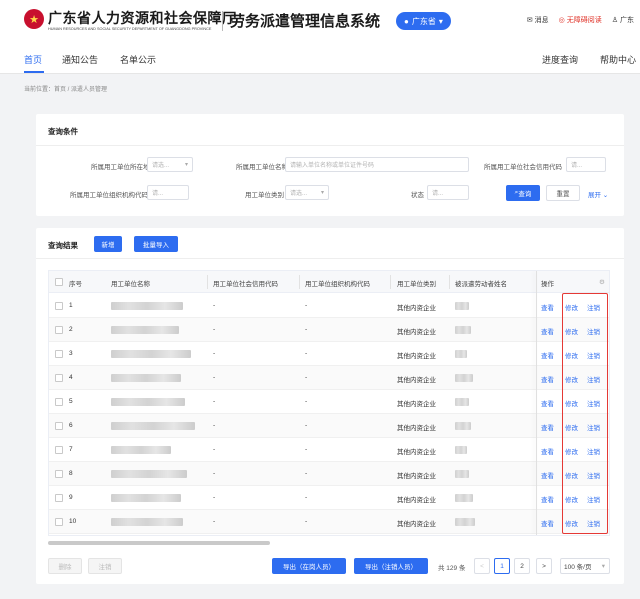 This screenshot has width=640, height=599. What do you see at coordinates (65, 566) in the screenshot?
I see `delete-button: 删除` at bounding box center [65, 566].